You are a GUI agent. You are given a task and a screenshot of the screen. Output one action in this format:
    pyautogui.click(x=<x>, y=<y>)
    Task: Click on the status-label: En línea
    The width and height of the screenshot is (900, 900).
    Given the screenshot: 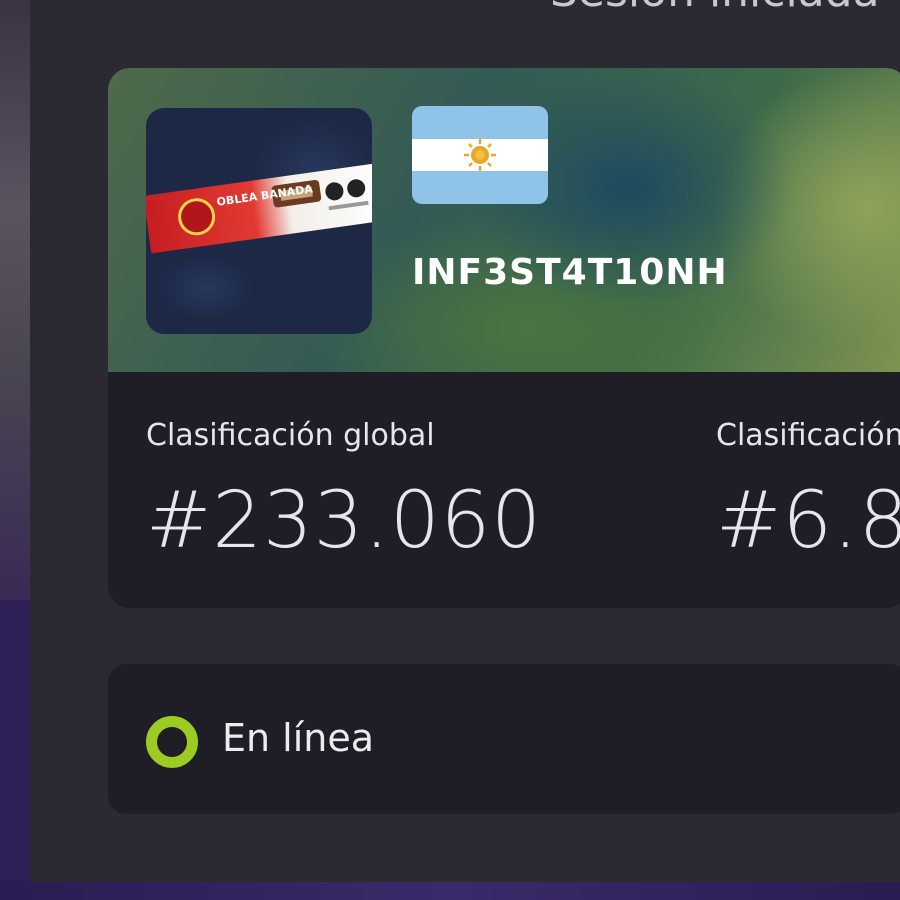 What is the action you would take?
    pyautogui.click(x=298, y=738)
    